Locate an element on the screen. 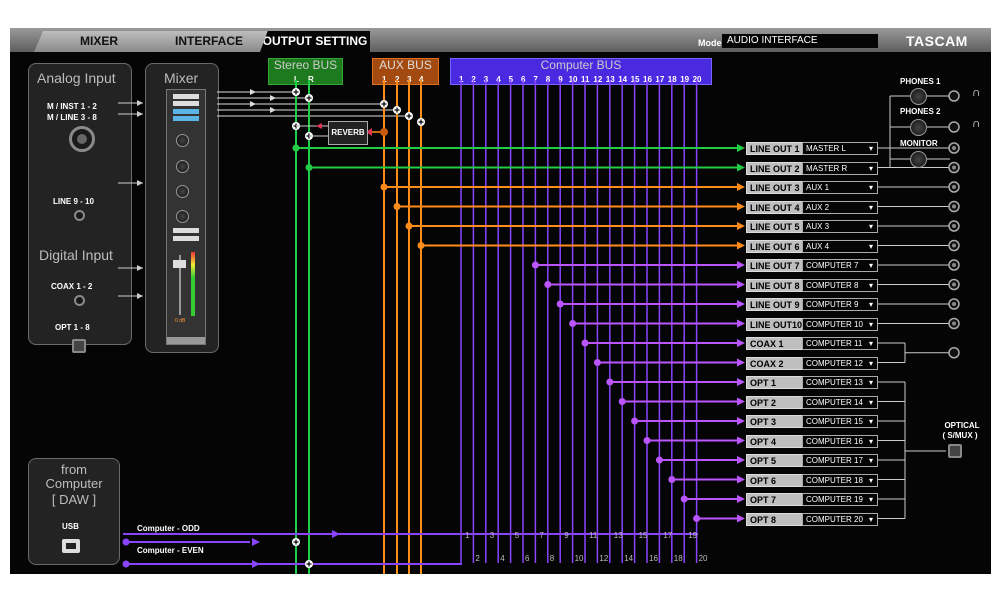  output-label: OPT 5 is located at coordinates (774, 460).